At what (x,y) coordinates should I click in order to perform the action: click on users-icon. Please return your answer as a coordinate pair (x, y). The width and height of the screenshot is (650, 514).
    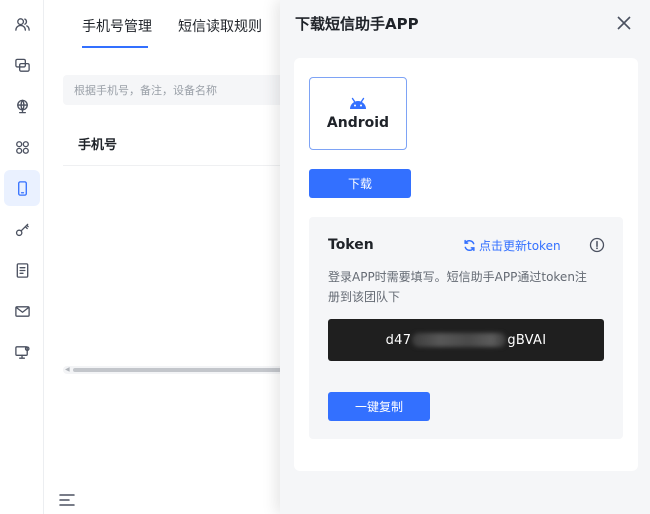
    Looking at the image, I should click on (22, 24).